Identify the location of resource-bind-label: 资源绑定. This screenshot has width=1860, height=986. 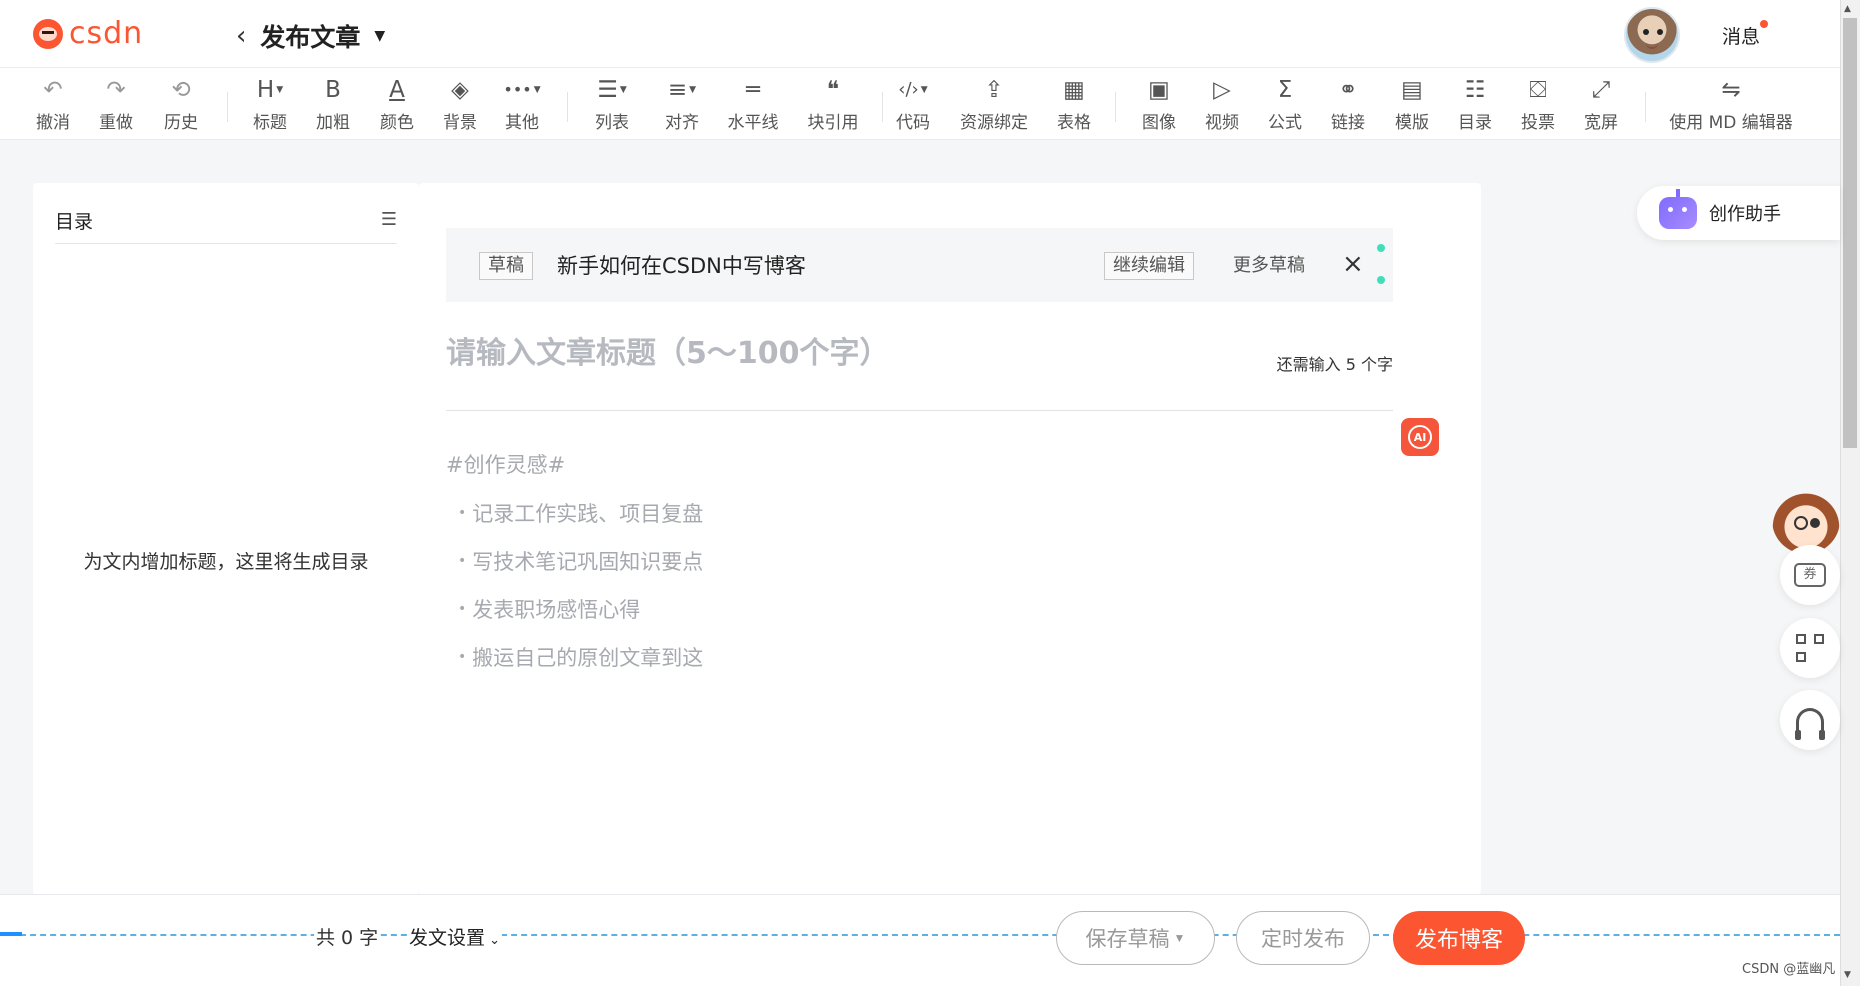
(994, 123).